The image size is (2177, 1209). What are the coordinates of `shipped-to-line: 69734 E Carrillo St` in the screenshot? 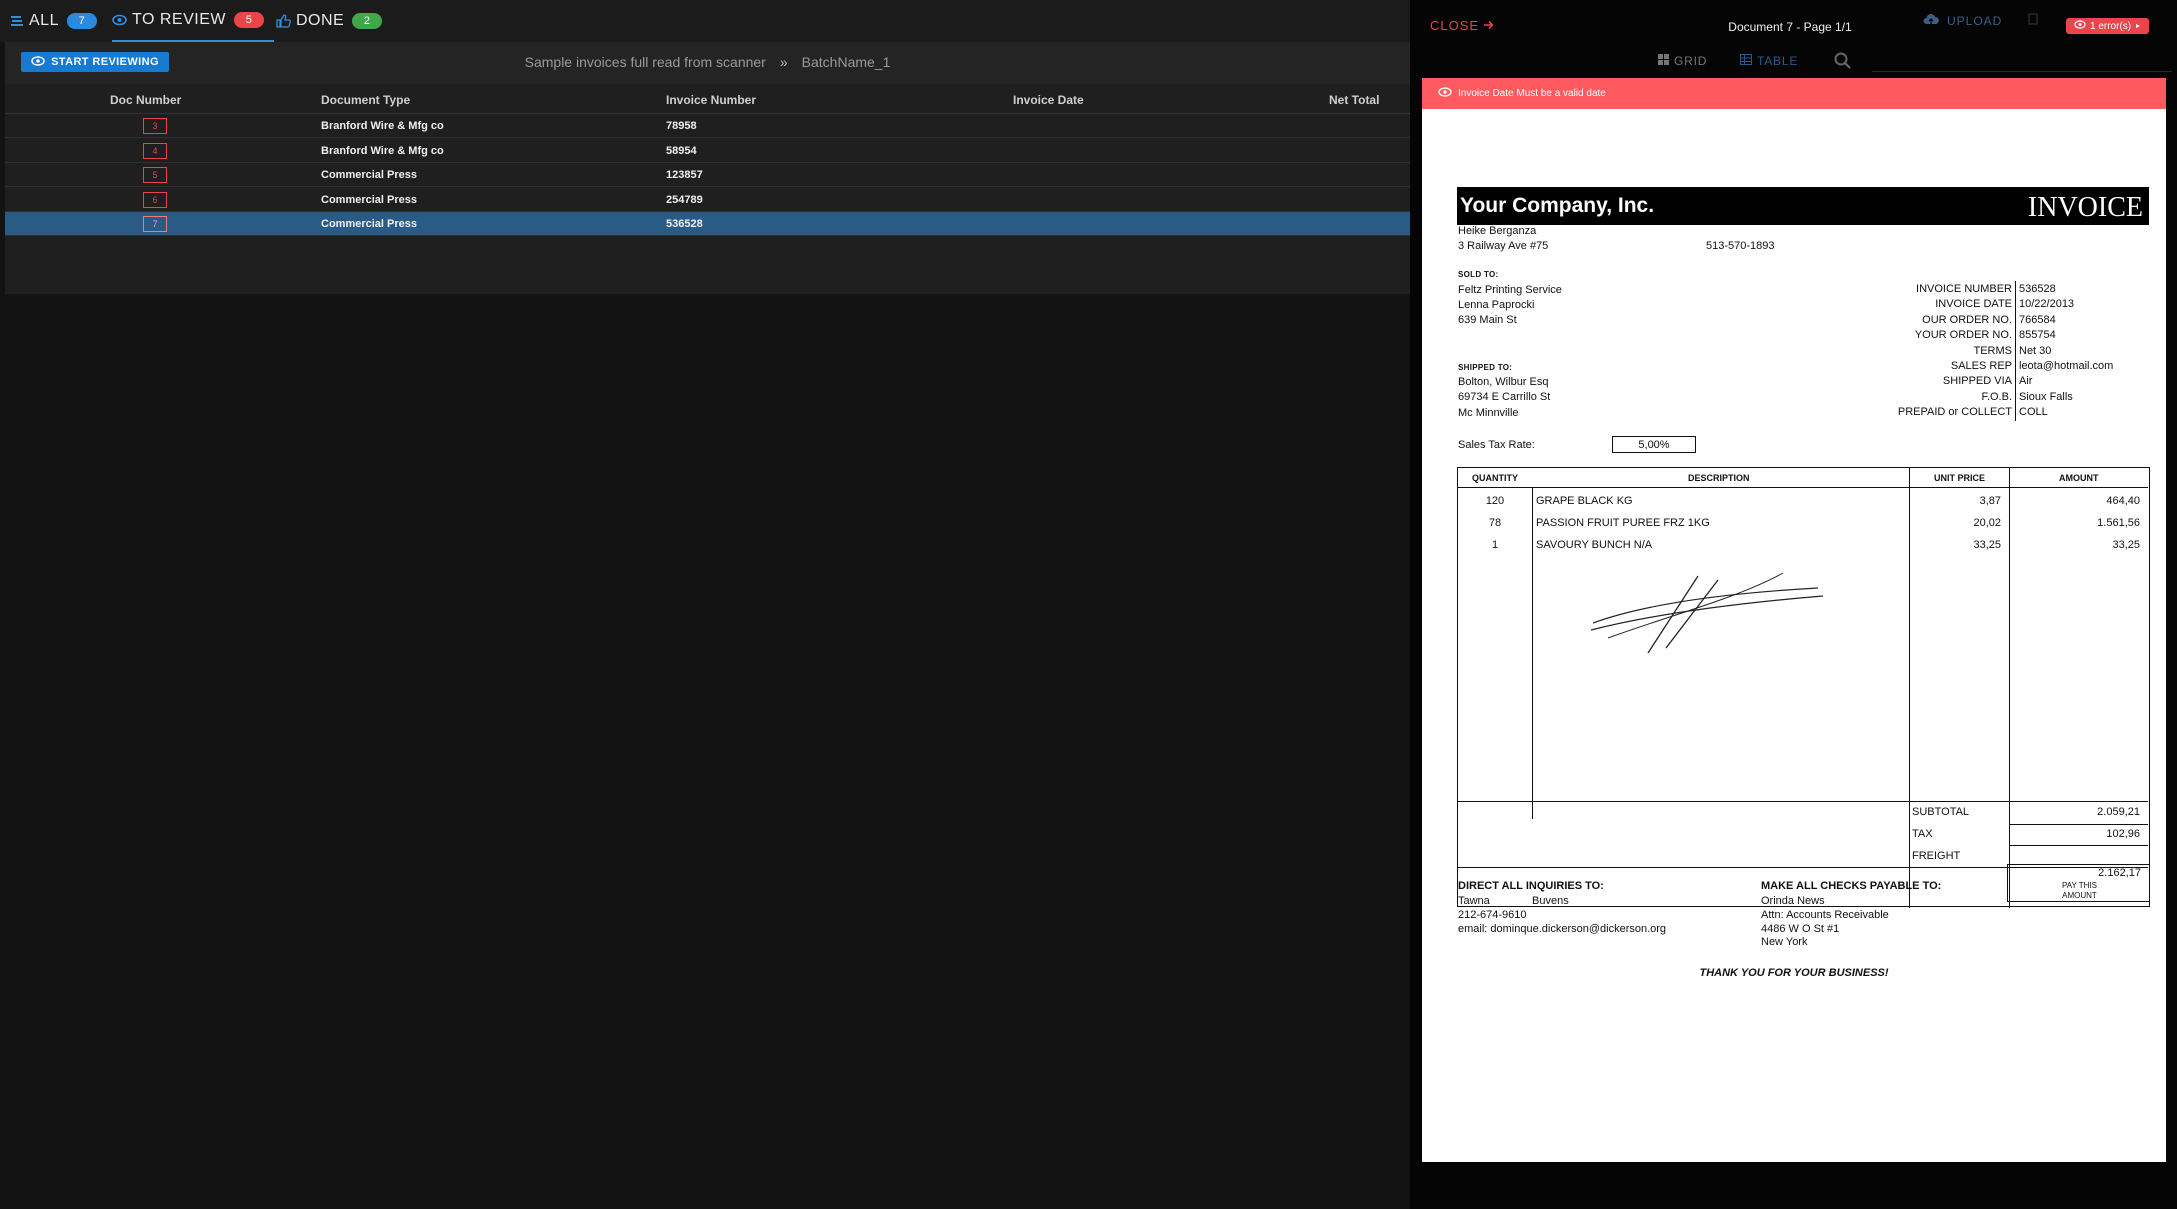 It's located at (1504, 397).